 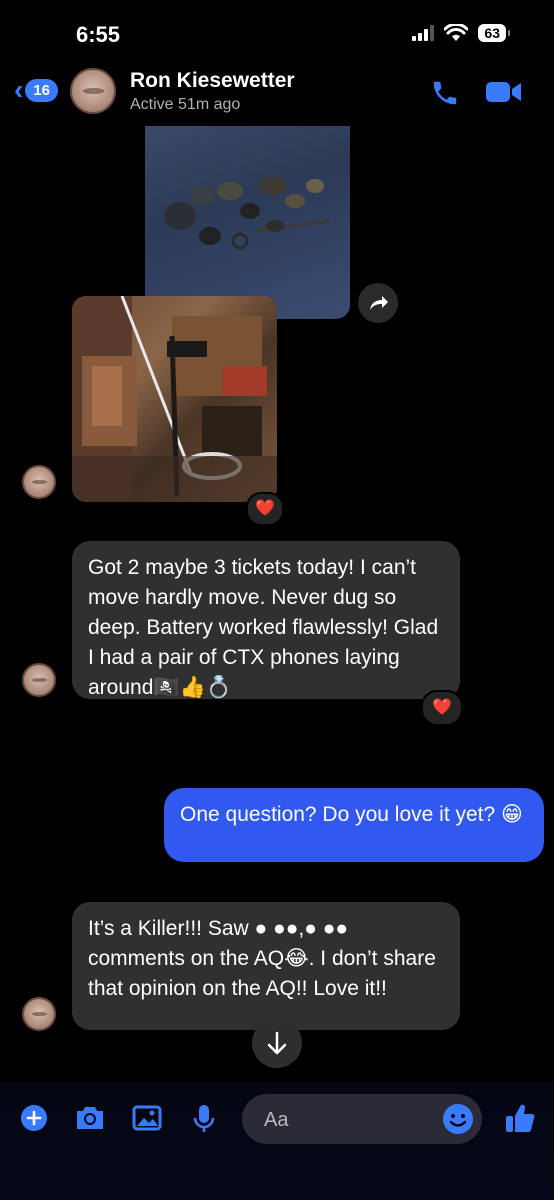 What do you see at coordinates (42, 90) in the screenshot?
I see `unread-count-badge: 16` at bounding box center [42, 90].